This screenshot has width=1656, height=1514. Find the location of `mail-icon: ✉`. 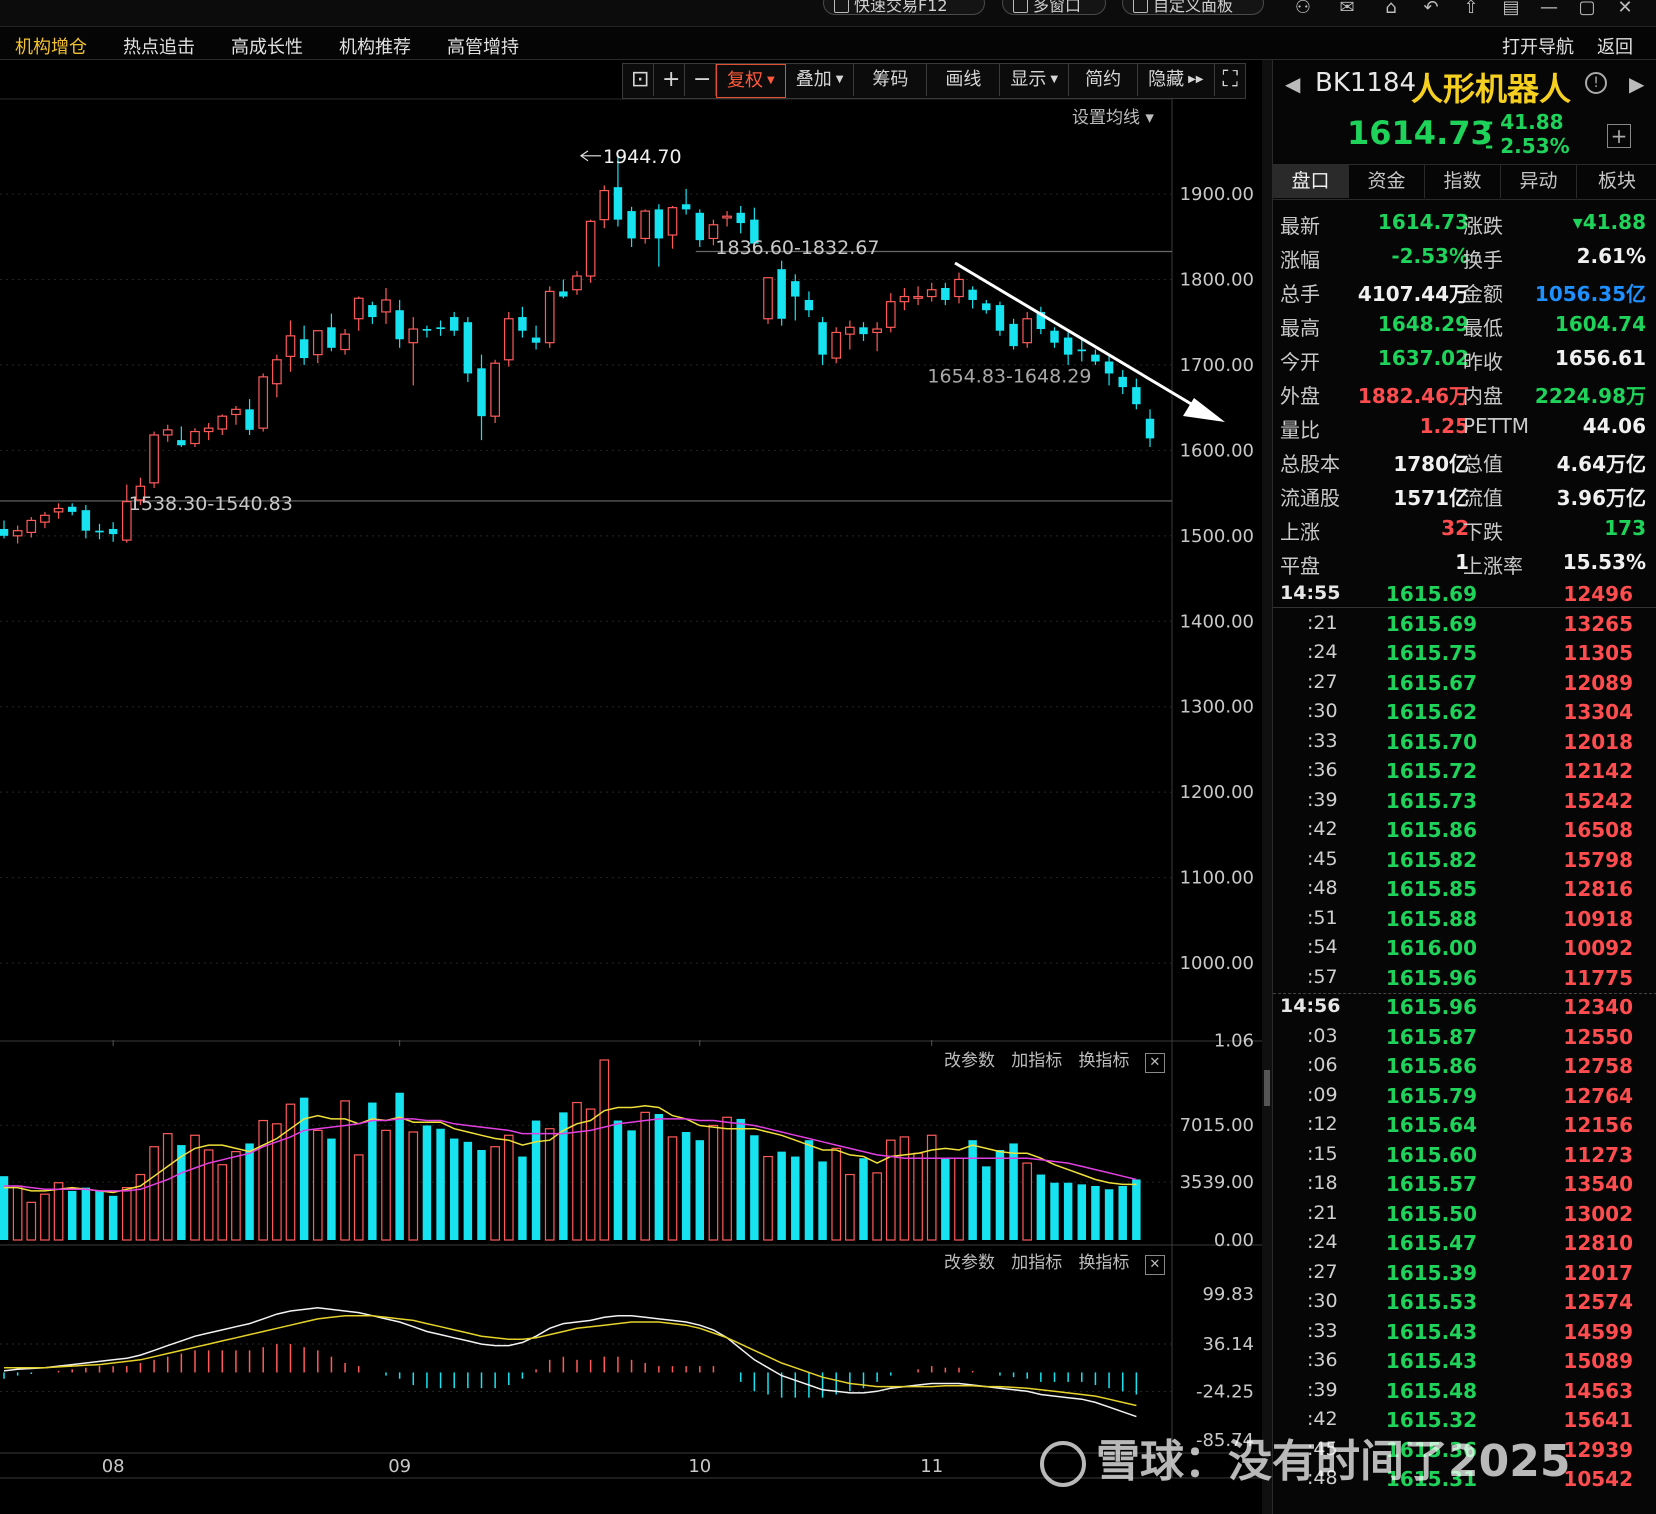

mail-icon: ✉ is located at coordinates (1347, 8).